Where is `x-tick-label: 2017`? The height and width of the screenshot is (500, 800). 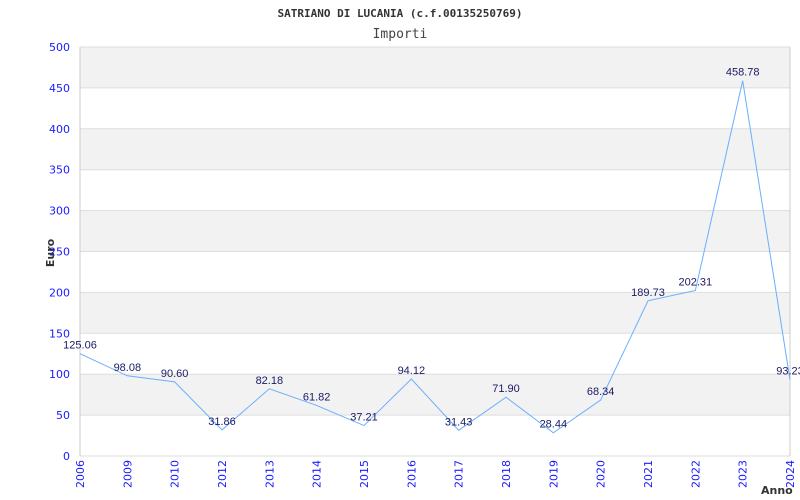 x-tick-label: 2017 is located at coordinates (459, 474).